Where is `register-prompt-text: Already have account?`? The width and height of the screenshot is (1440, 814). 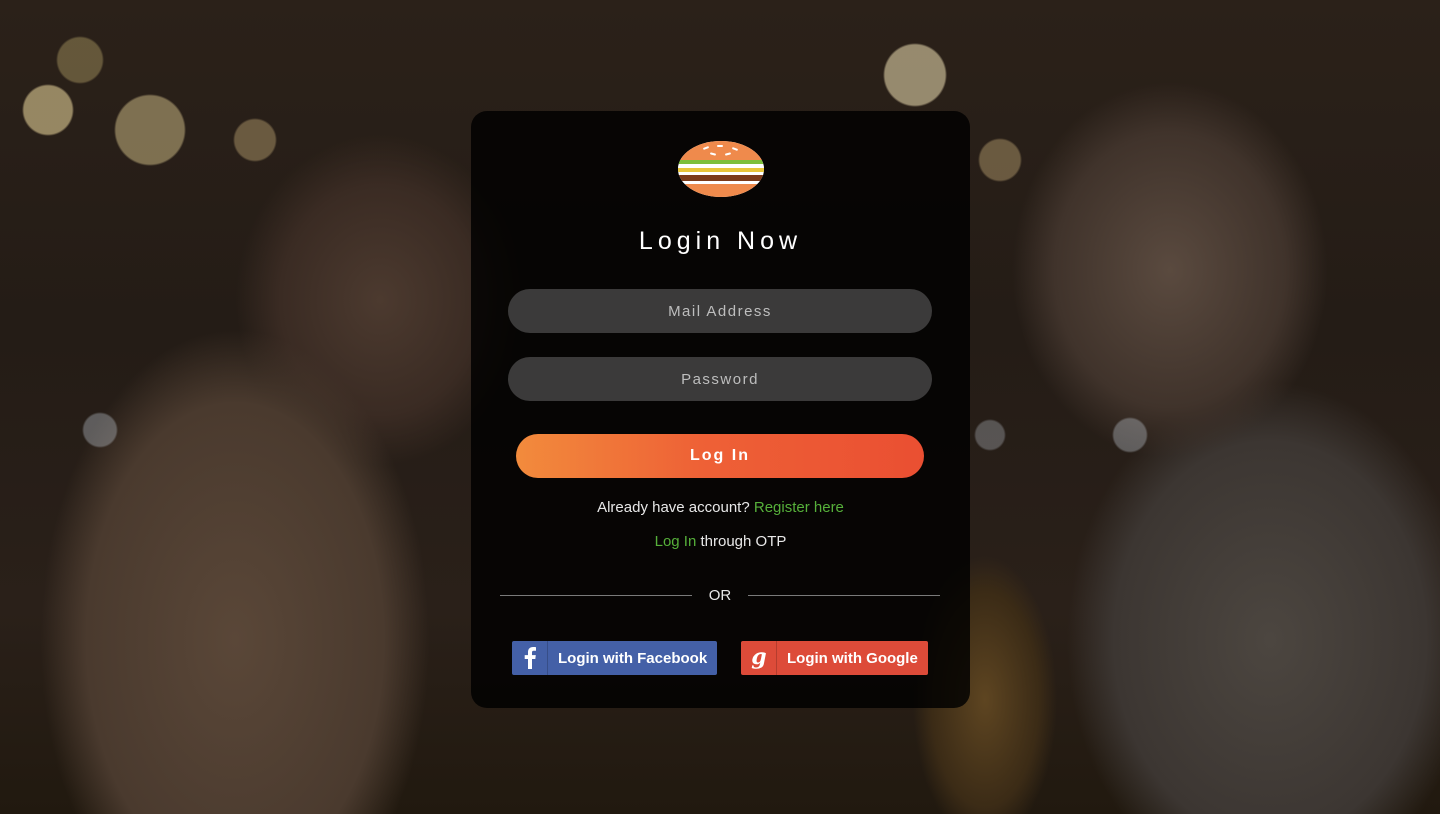 register-prompt-text: Already have account? is located at coordinates (675, 507).